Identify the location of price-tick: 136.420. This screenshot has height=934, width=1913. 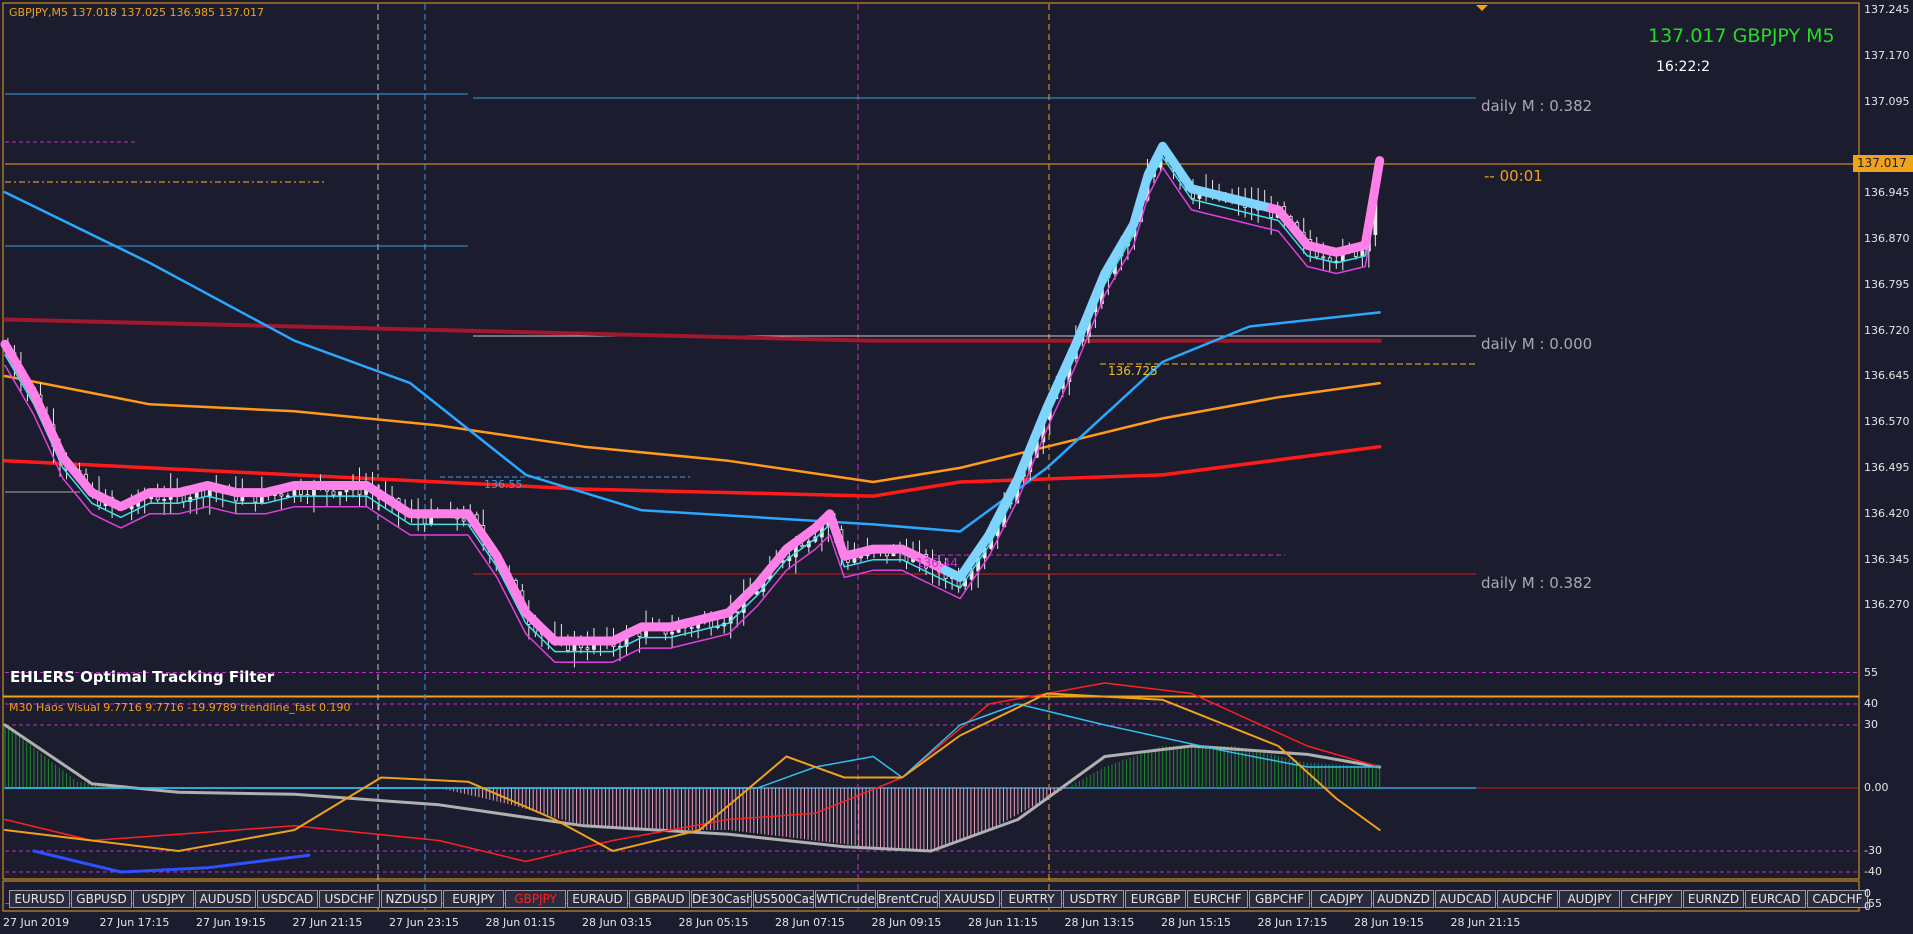
(1887, 513).